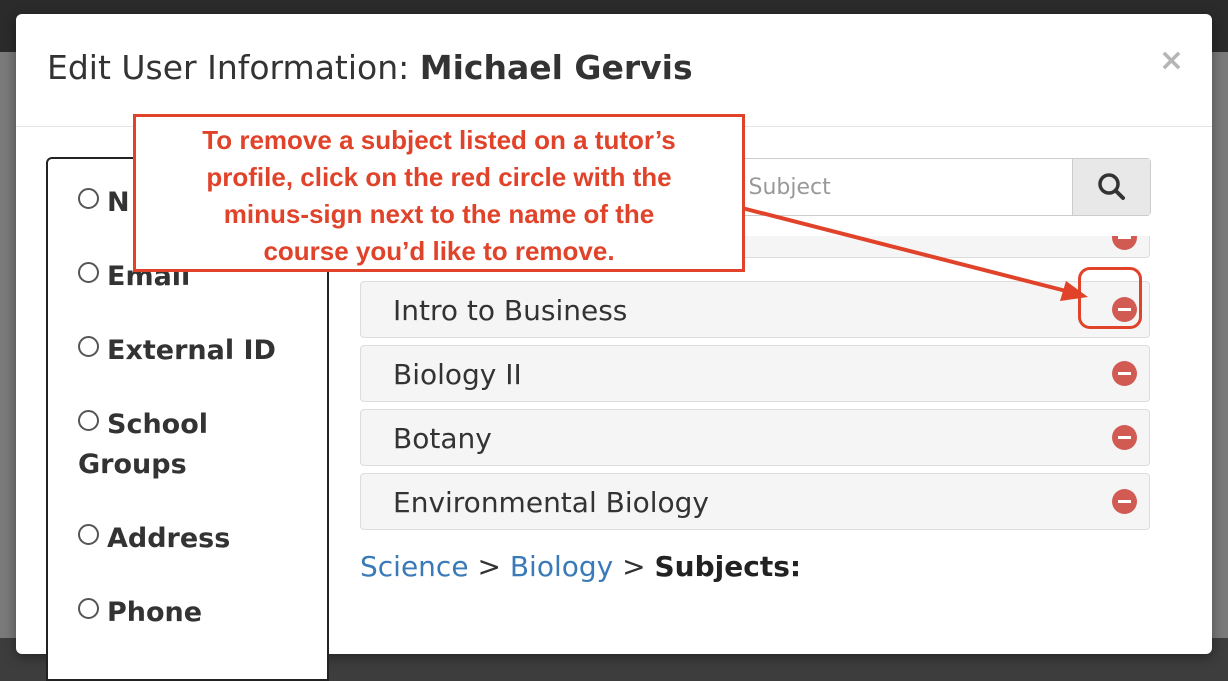 This screenshot has height=681, width=1228. What do you see at coordinates (155, 612) in the screenshot?
I see `radio-label: Phone` at bounding box center [155, 612].